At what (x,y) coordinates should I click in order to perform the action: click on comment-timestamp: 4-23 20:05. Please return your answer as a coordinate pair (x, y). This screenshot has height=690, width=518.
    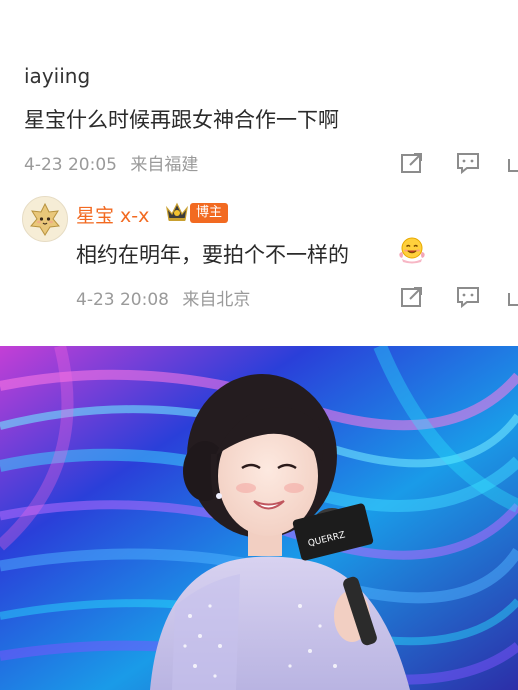
    Looking at the image, I should click on (70, 165).